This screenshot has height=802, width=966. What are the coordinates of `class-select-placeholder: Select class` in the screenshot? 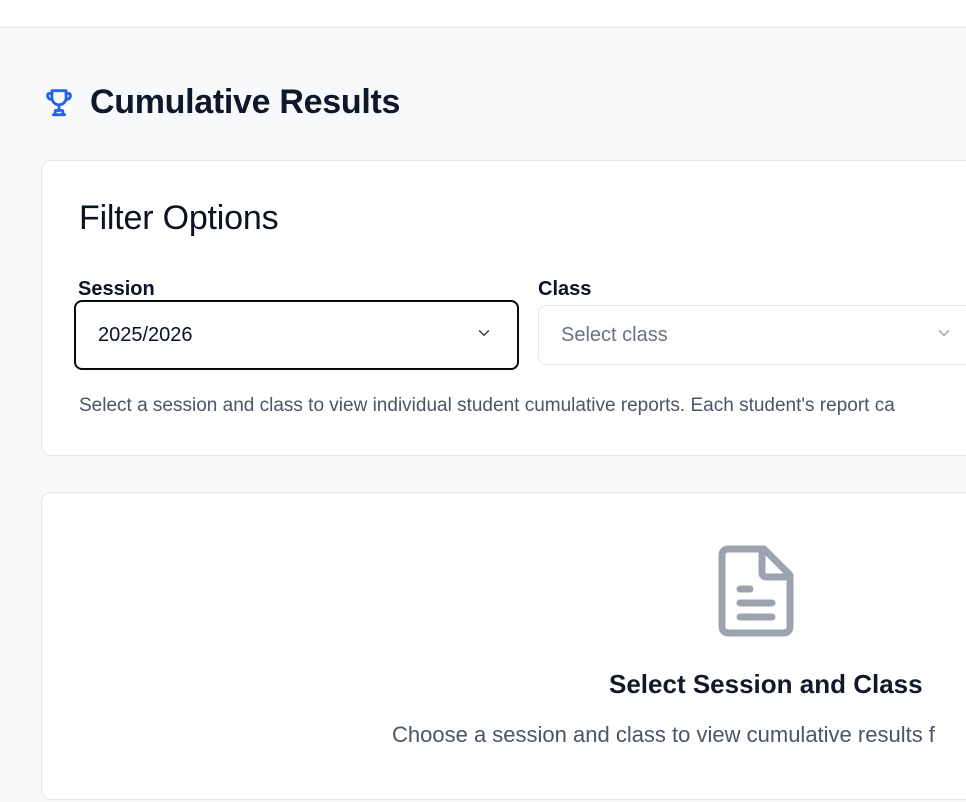 It's located at (614, 334).